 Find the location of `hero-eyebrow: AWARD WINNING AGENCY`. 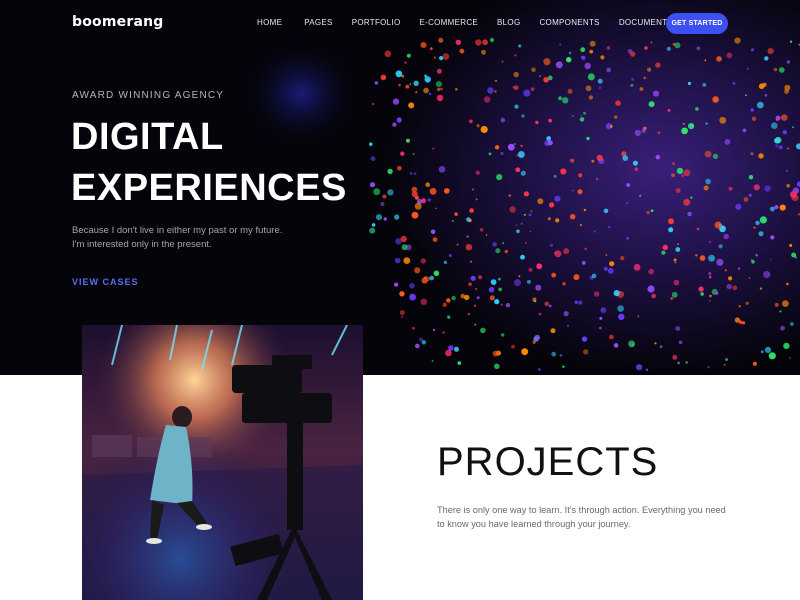

hero-eyebrow: AWARD WINNING AGENCY is located at coordinates (148, 95).